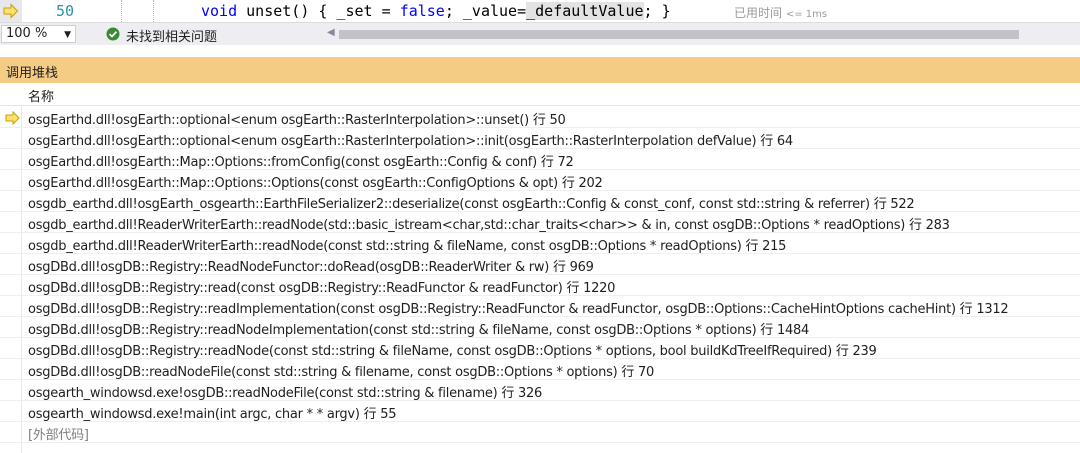  Describe the element at coordinates (27, 33) in the screenshot. I see `zoom-value: 100 %` at that location.